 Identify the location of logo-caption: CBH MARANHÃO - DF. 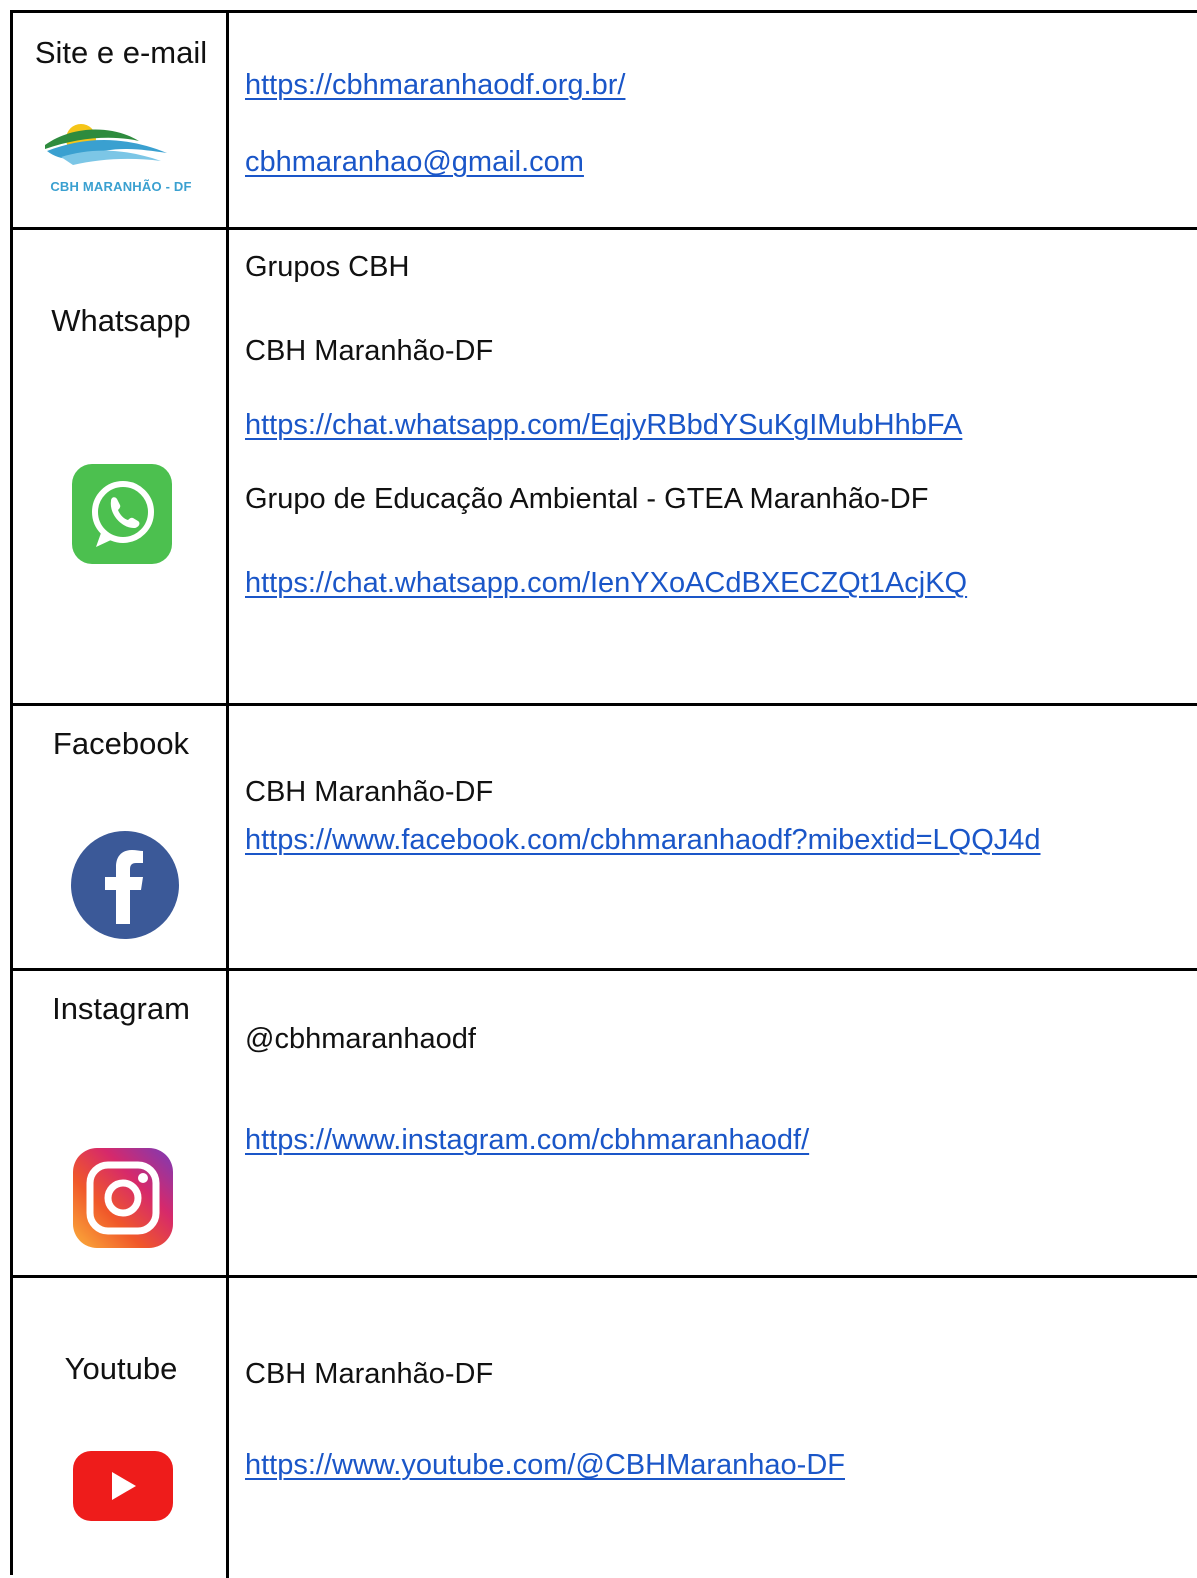
(121, 186).